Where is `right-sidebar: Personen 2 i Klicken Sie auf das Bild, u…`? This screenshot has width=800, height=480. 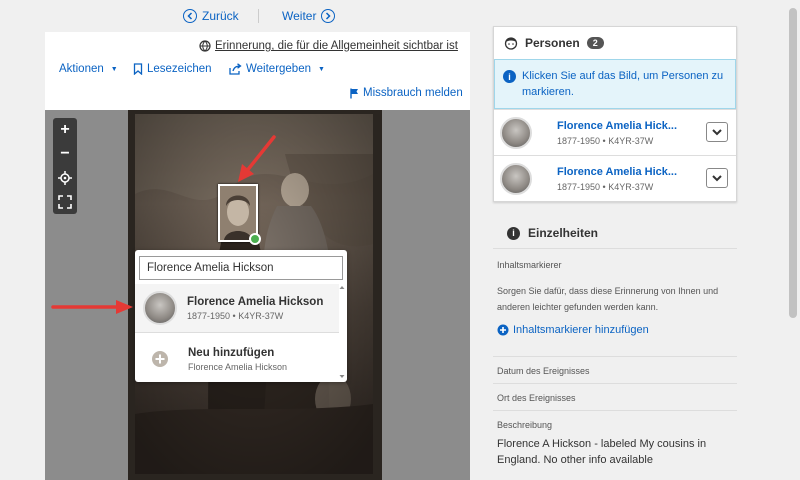 right-sidebar: Personen 2 i Klicken Sie auf das Bild, u… is located at coordinates (615, 114).